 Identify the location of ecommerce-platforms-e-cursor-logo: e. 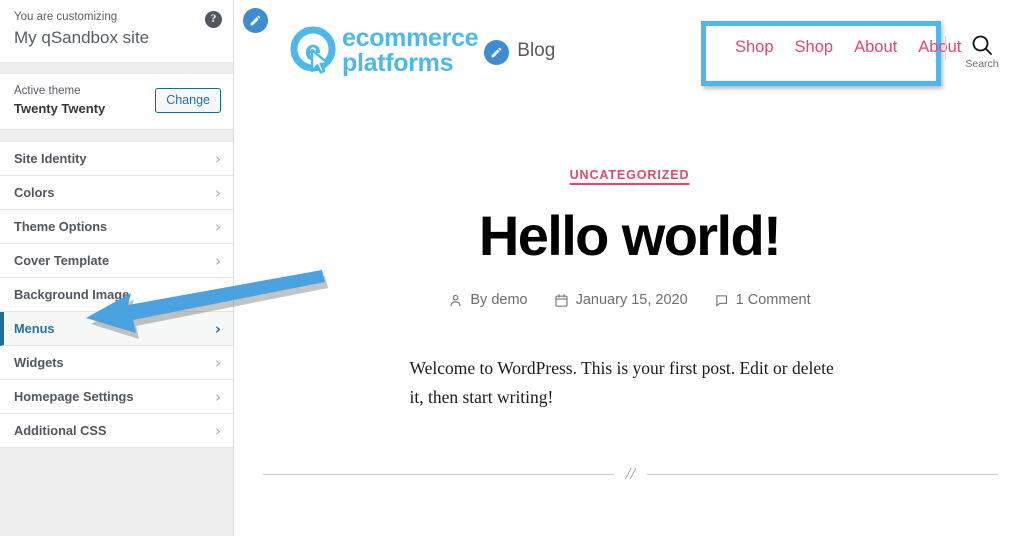
(315, 51).